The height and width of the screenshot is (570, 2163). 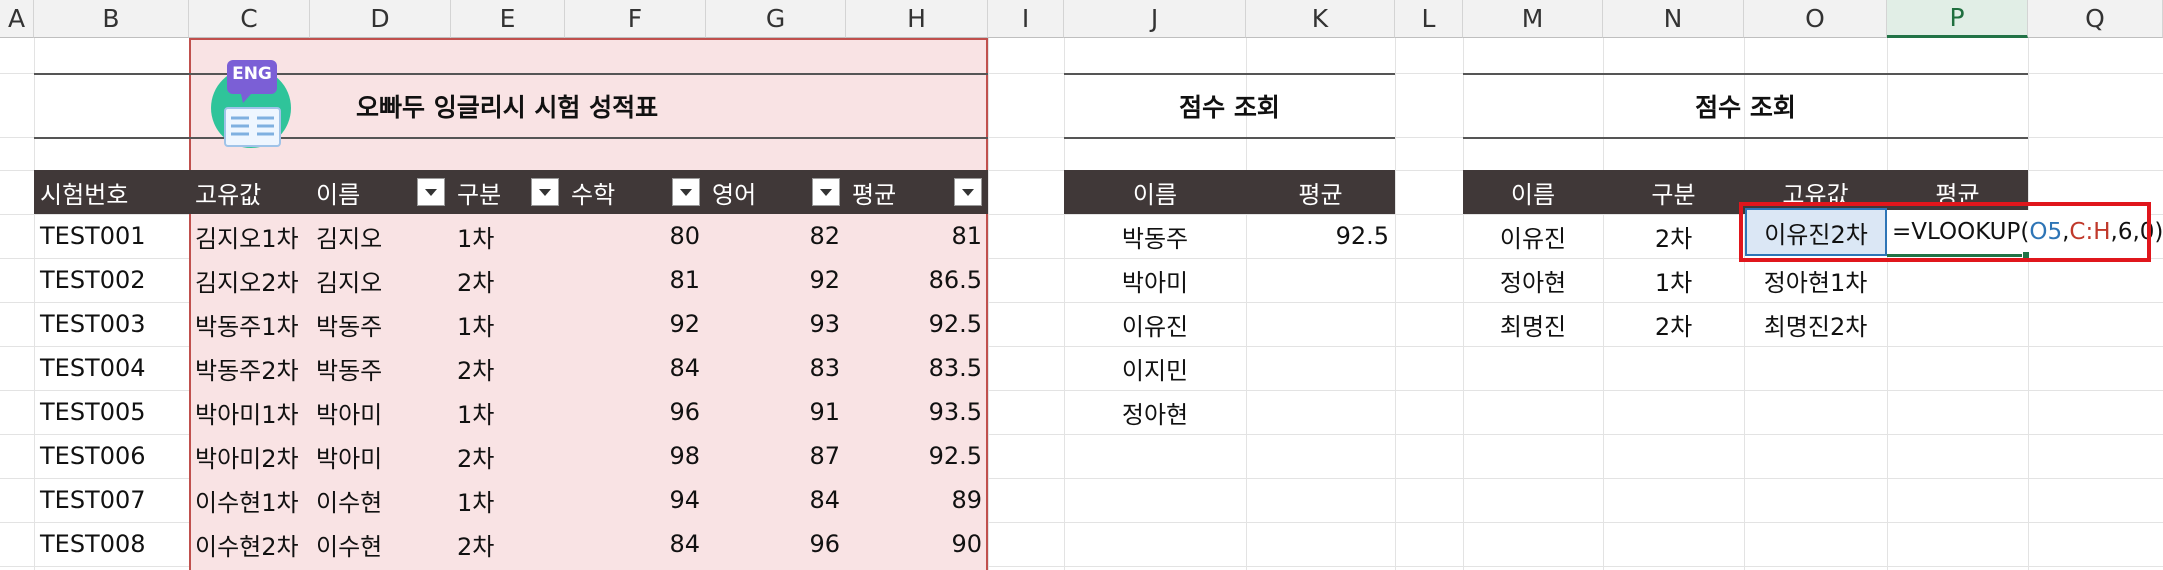 I want to click on lookup1-cell: 박아미, so click(x=1155, y=280).